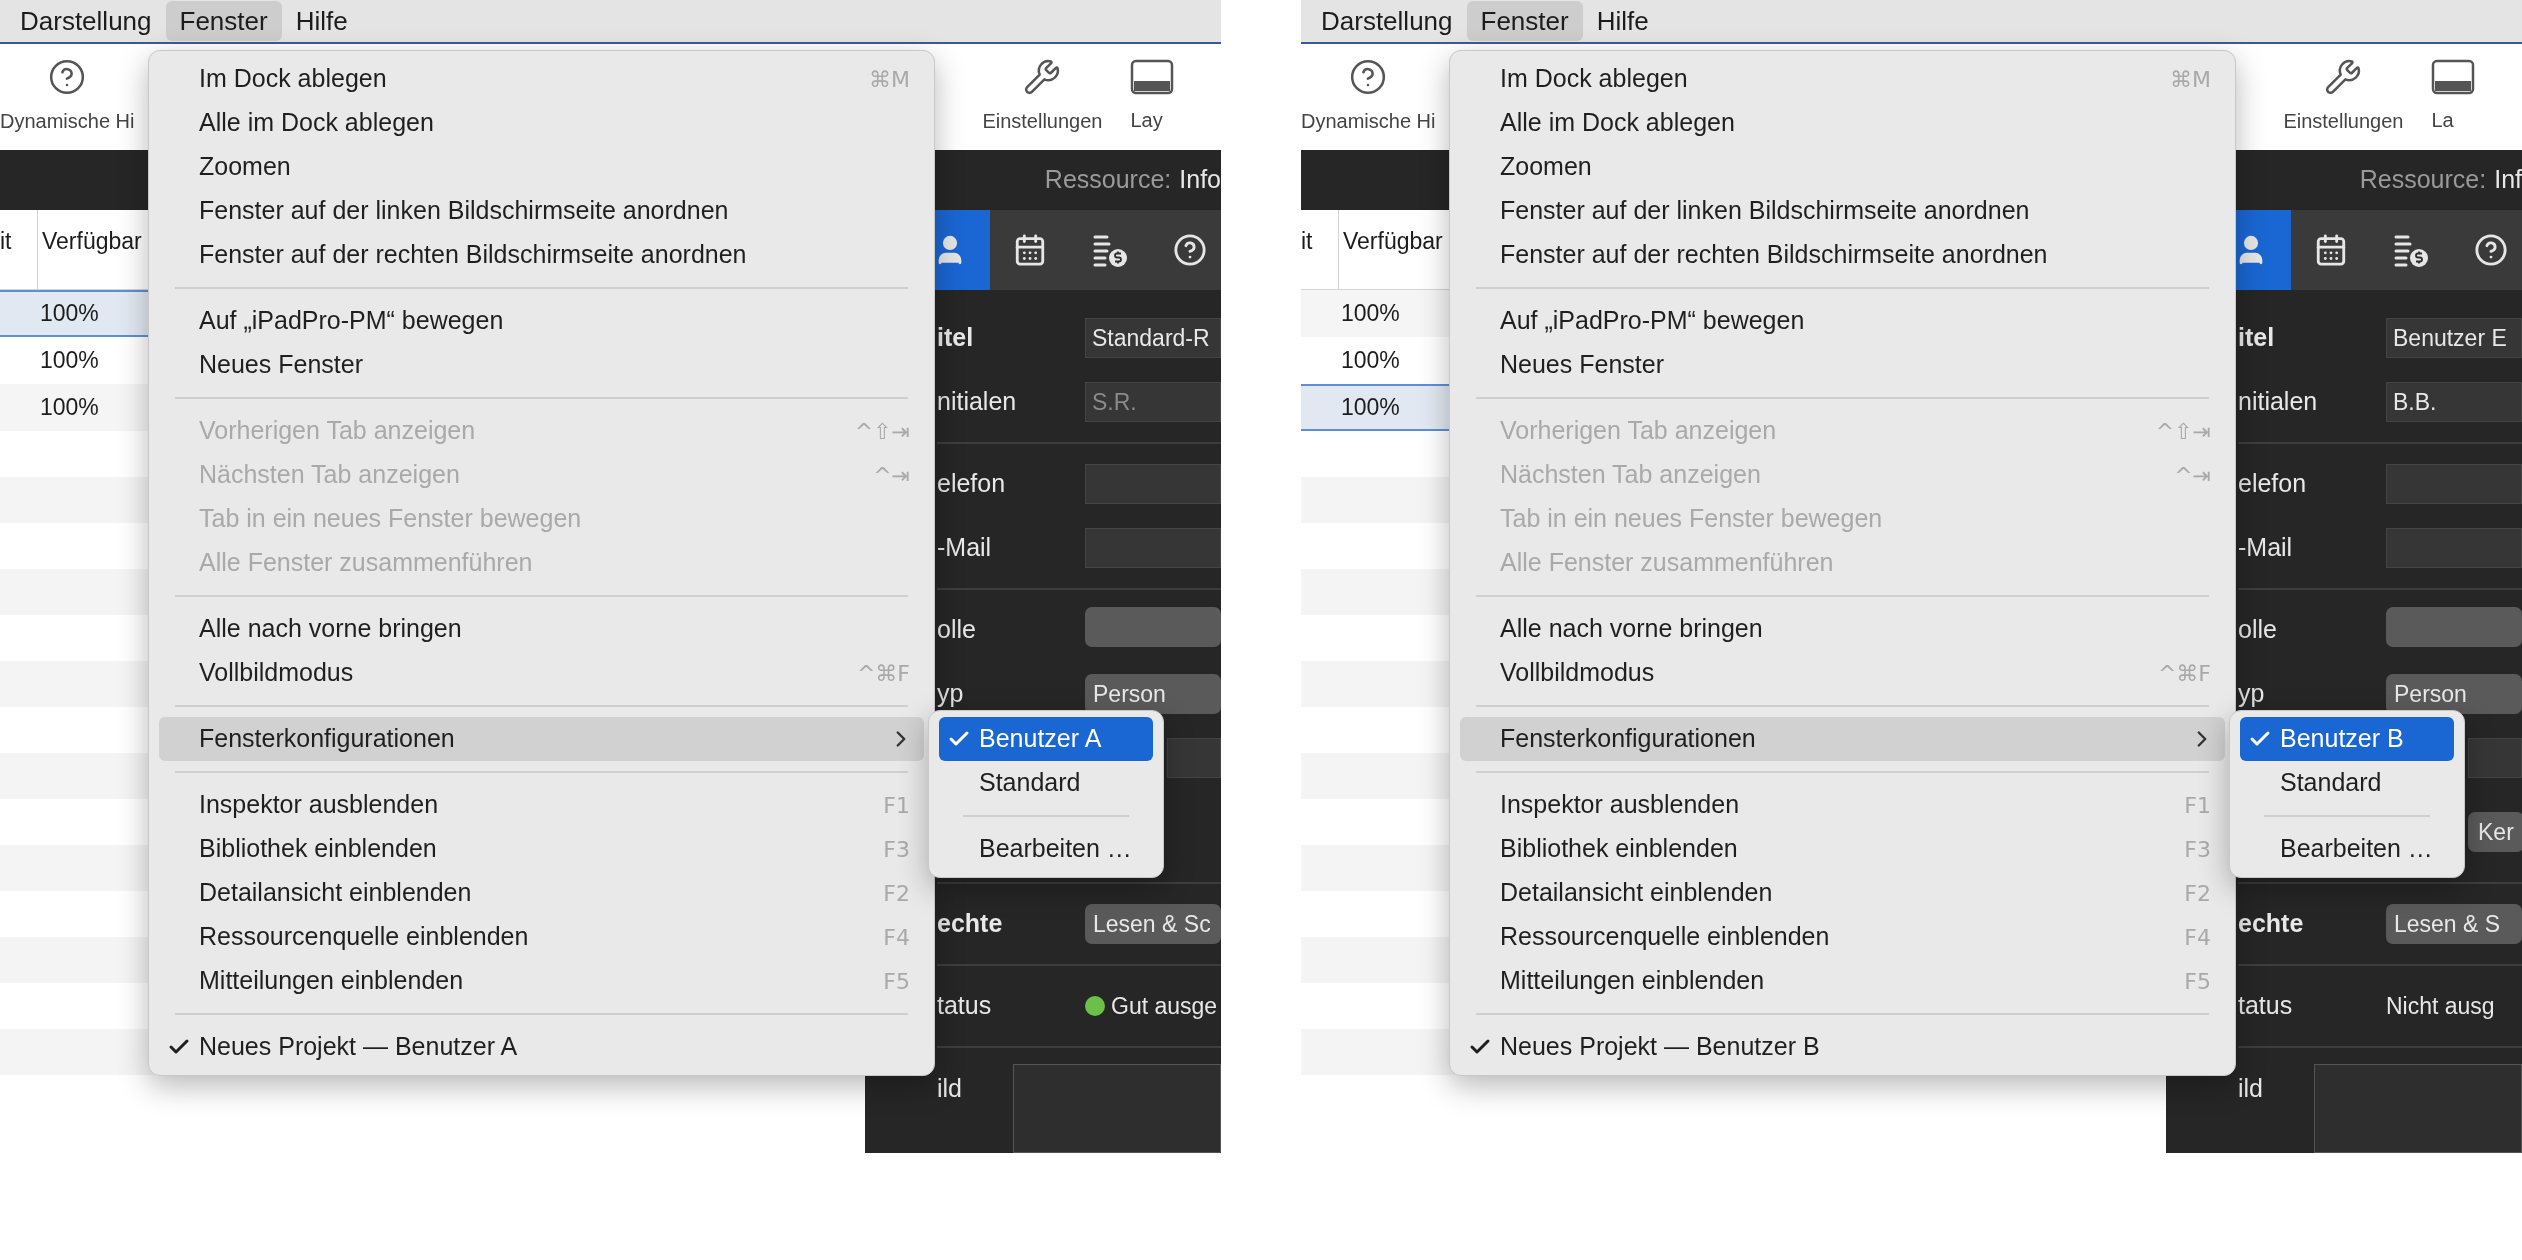  I want to click on text-field: B.B., so click(2454, 402).